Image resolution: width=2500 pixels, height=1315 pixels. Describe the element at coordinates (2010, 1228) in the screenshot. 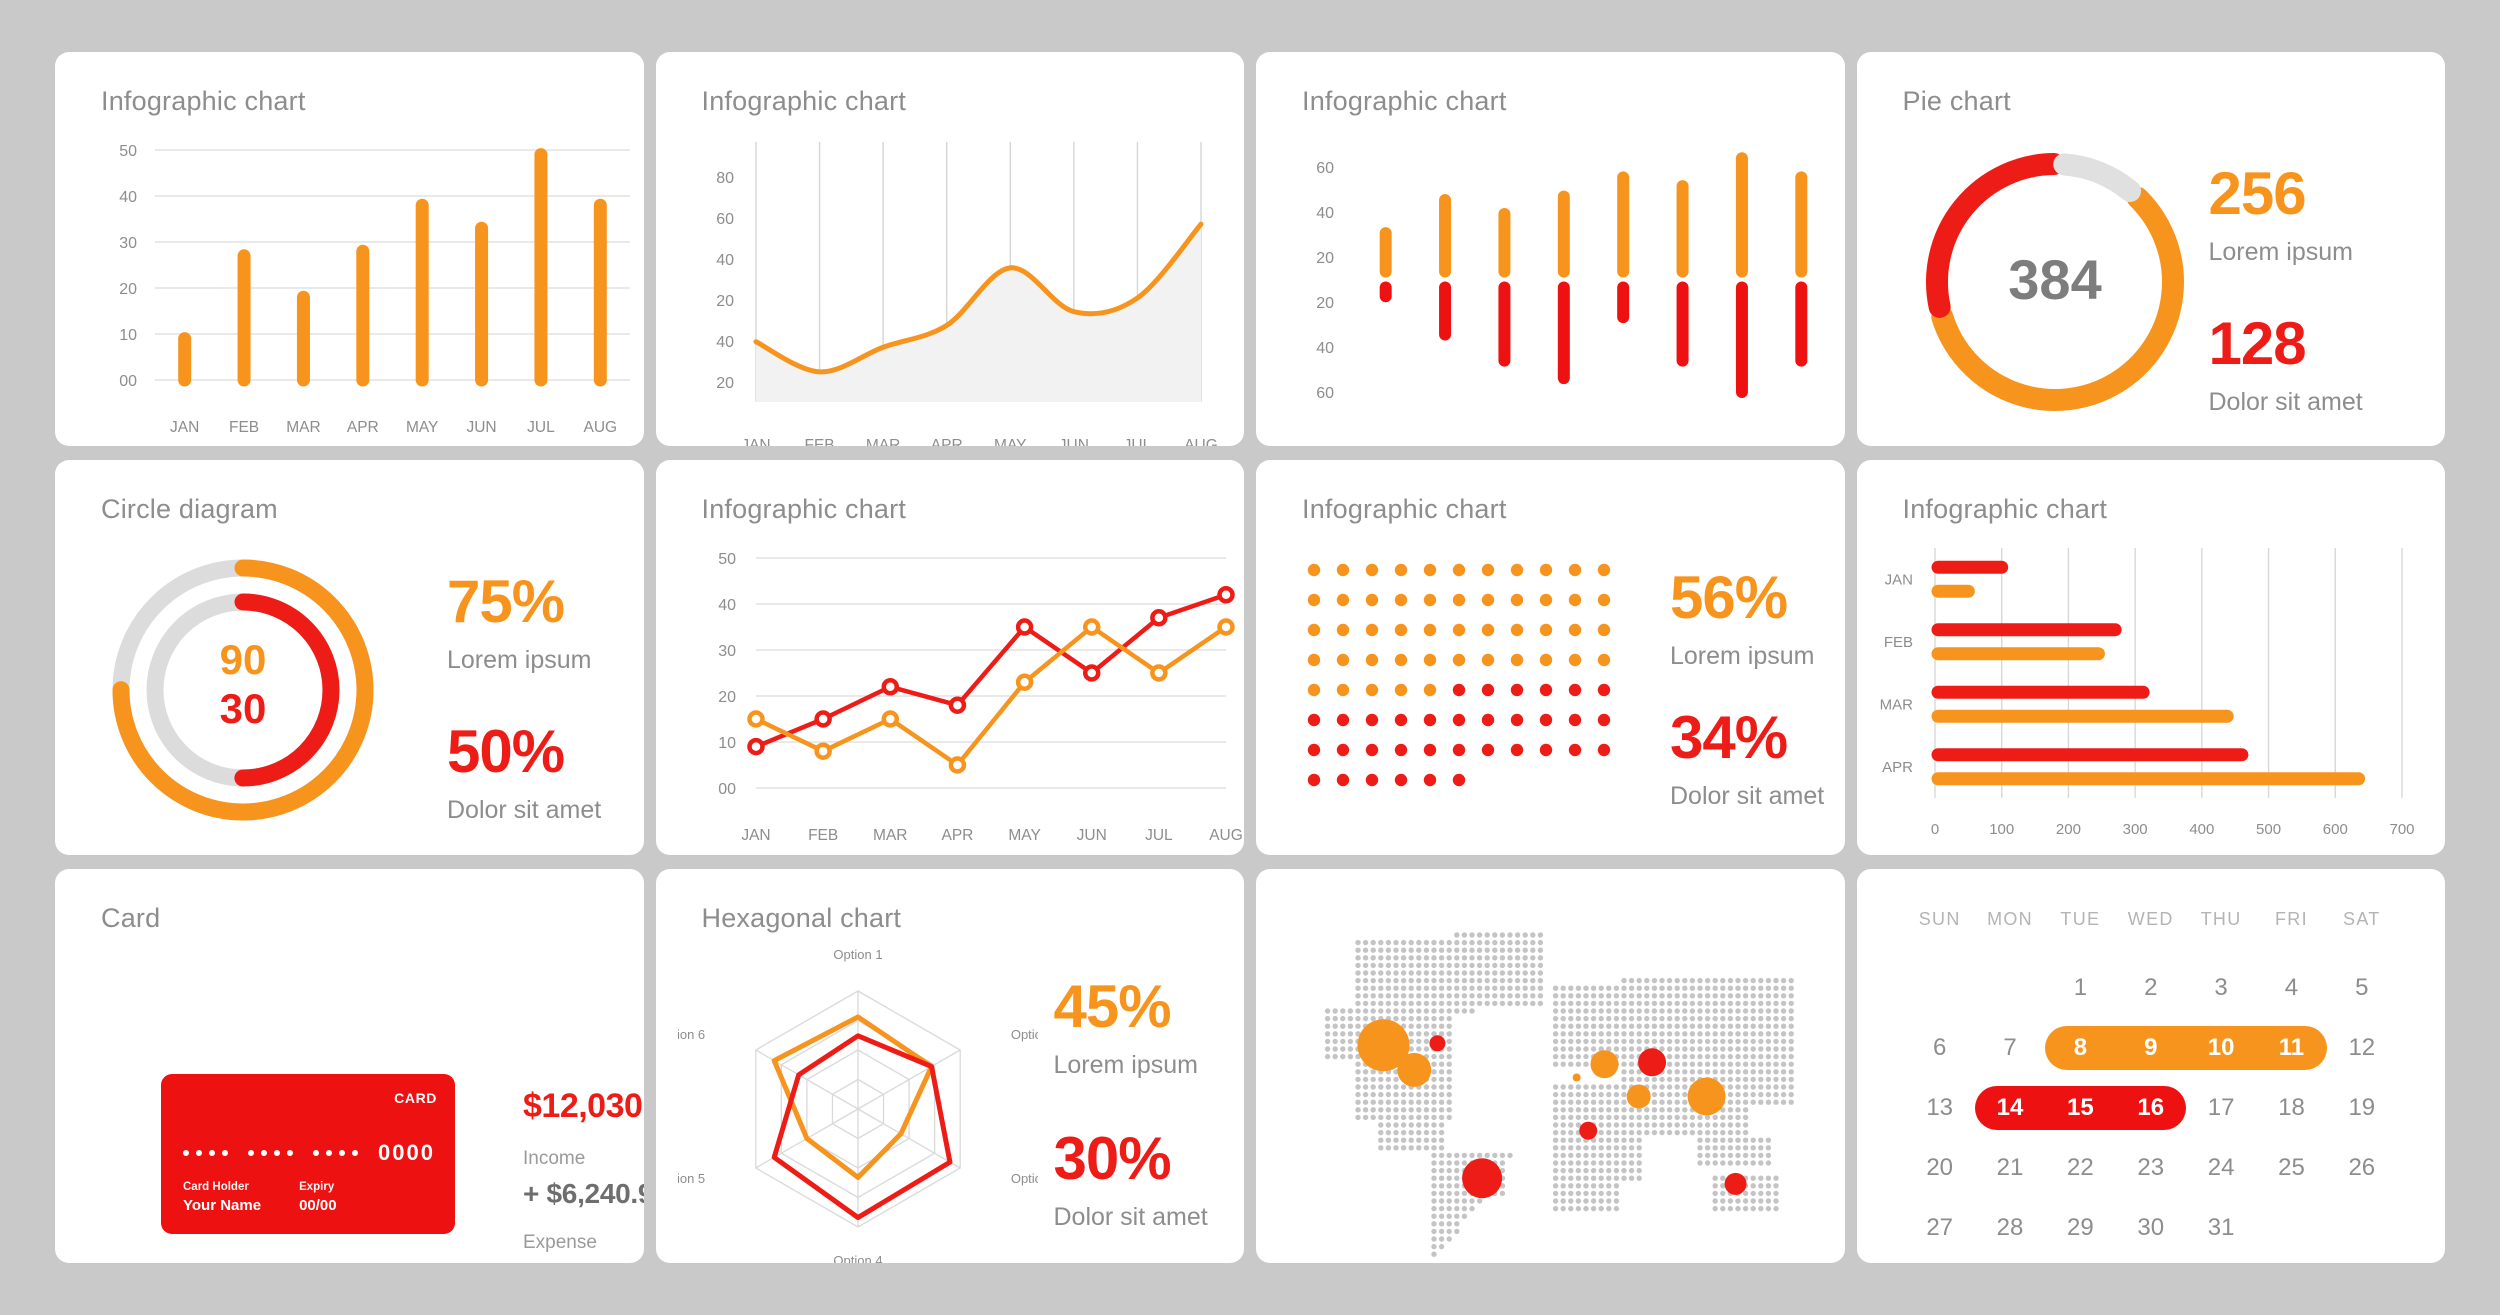

I see `calendar-day-cell: 28` at that location.